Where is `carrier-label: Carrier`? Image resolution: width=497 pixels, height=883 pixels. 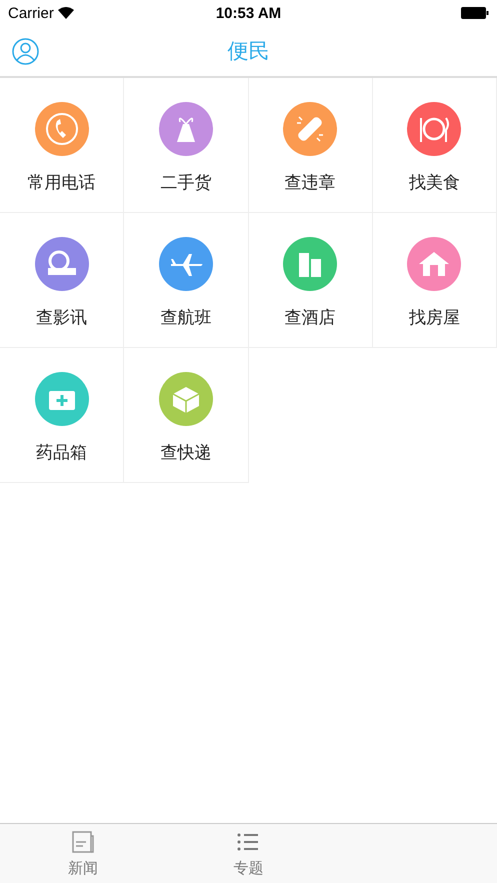 carrier-label: Carrier is located at coordinates (31, 13).